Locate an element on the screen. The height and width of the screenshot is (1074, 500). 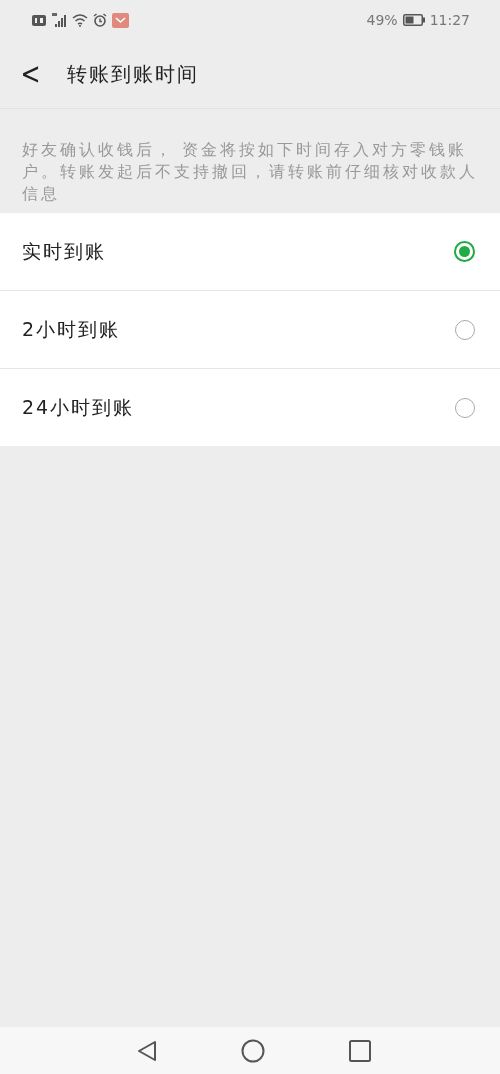
option-row: 2小时到账 is located at coordinates (250, 330).